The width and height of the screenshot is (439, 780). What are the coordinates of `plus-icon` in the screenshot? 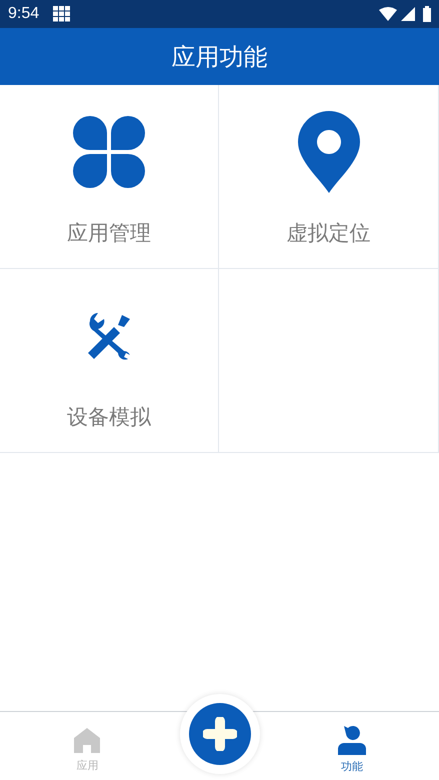 It's located at (219, 734).